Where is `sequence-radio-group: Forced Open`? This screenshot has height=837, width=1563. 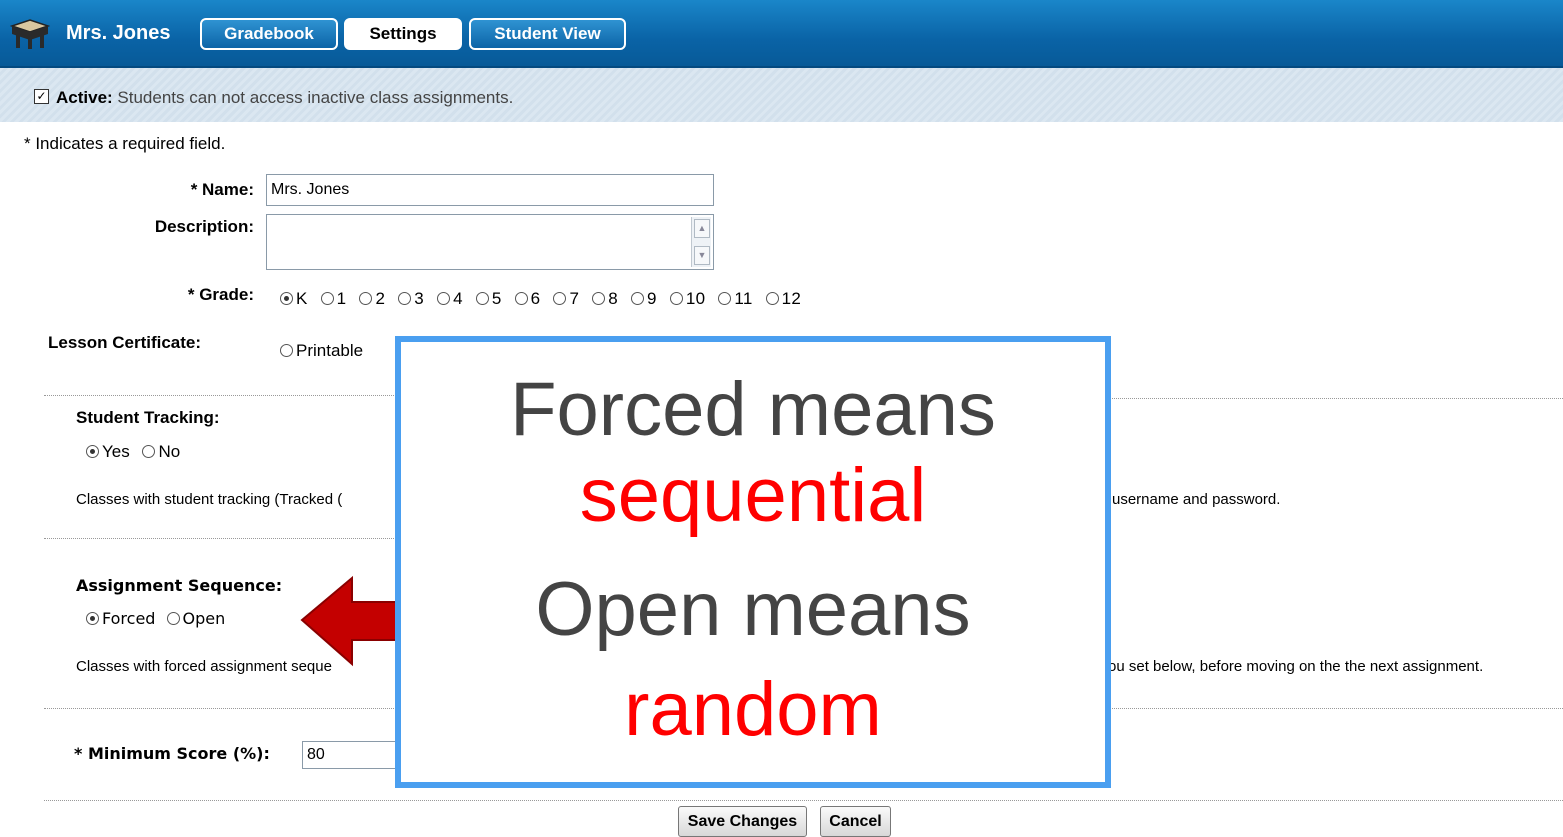 sequence-radio-group: Forced Open is located at coordinates (155, 618).